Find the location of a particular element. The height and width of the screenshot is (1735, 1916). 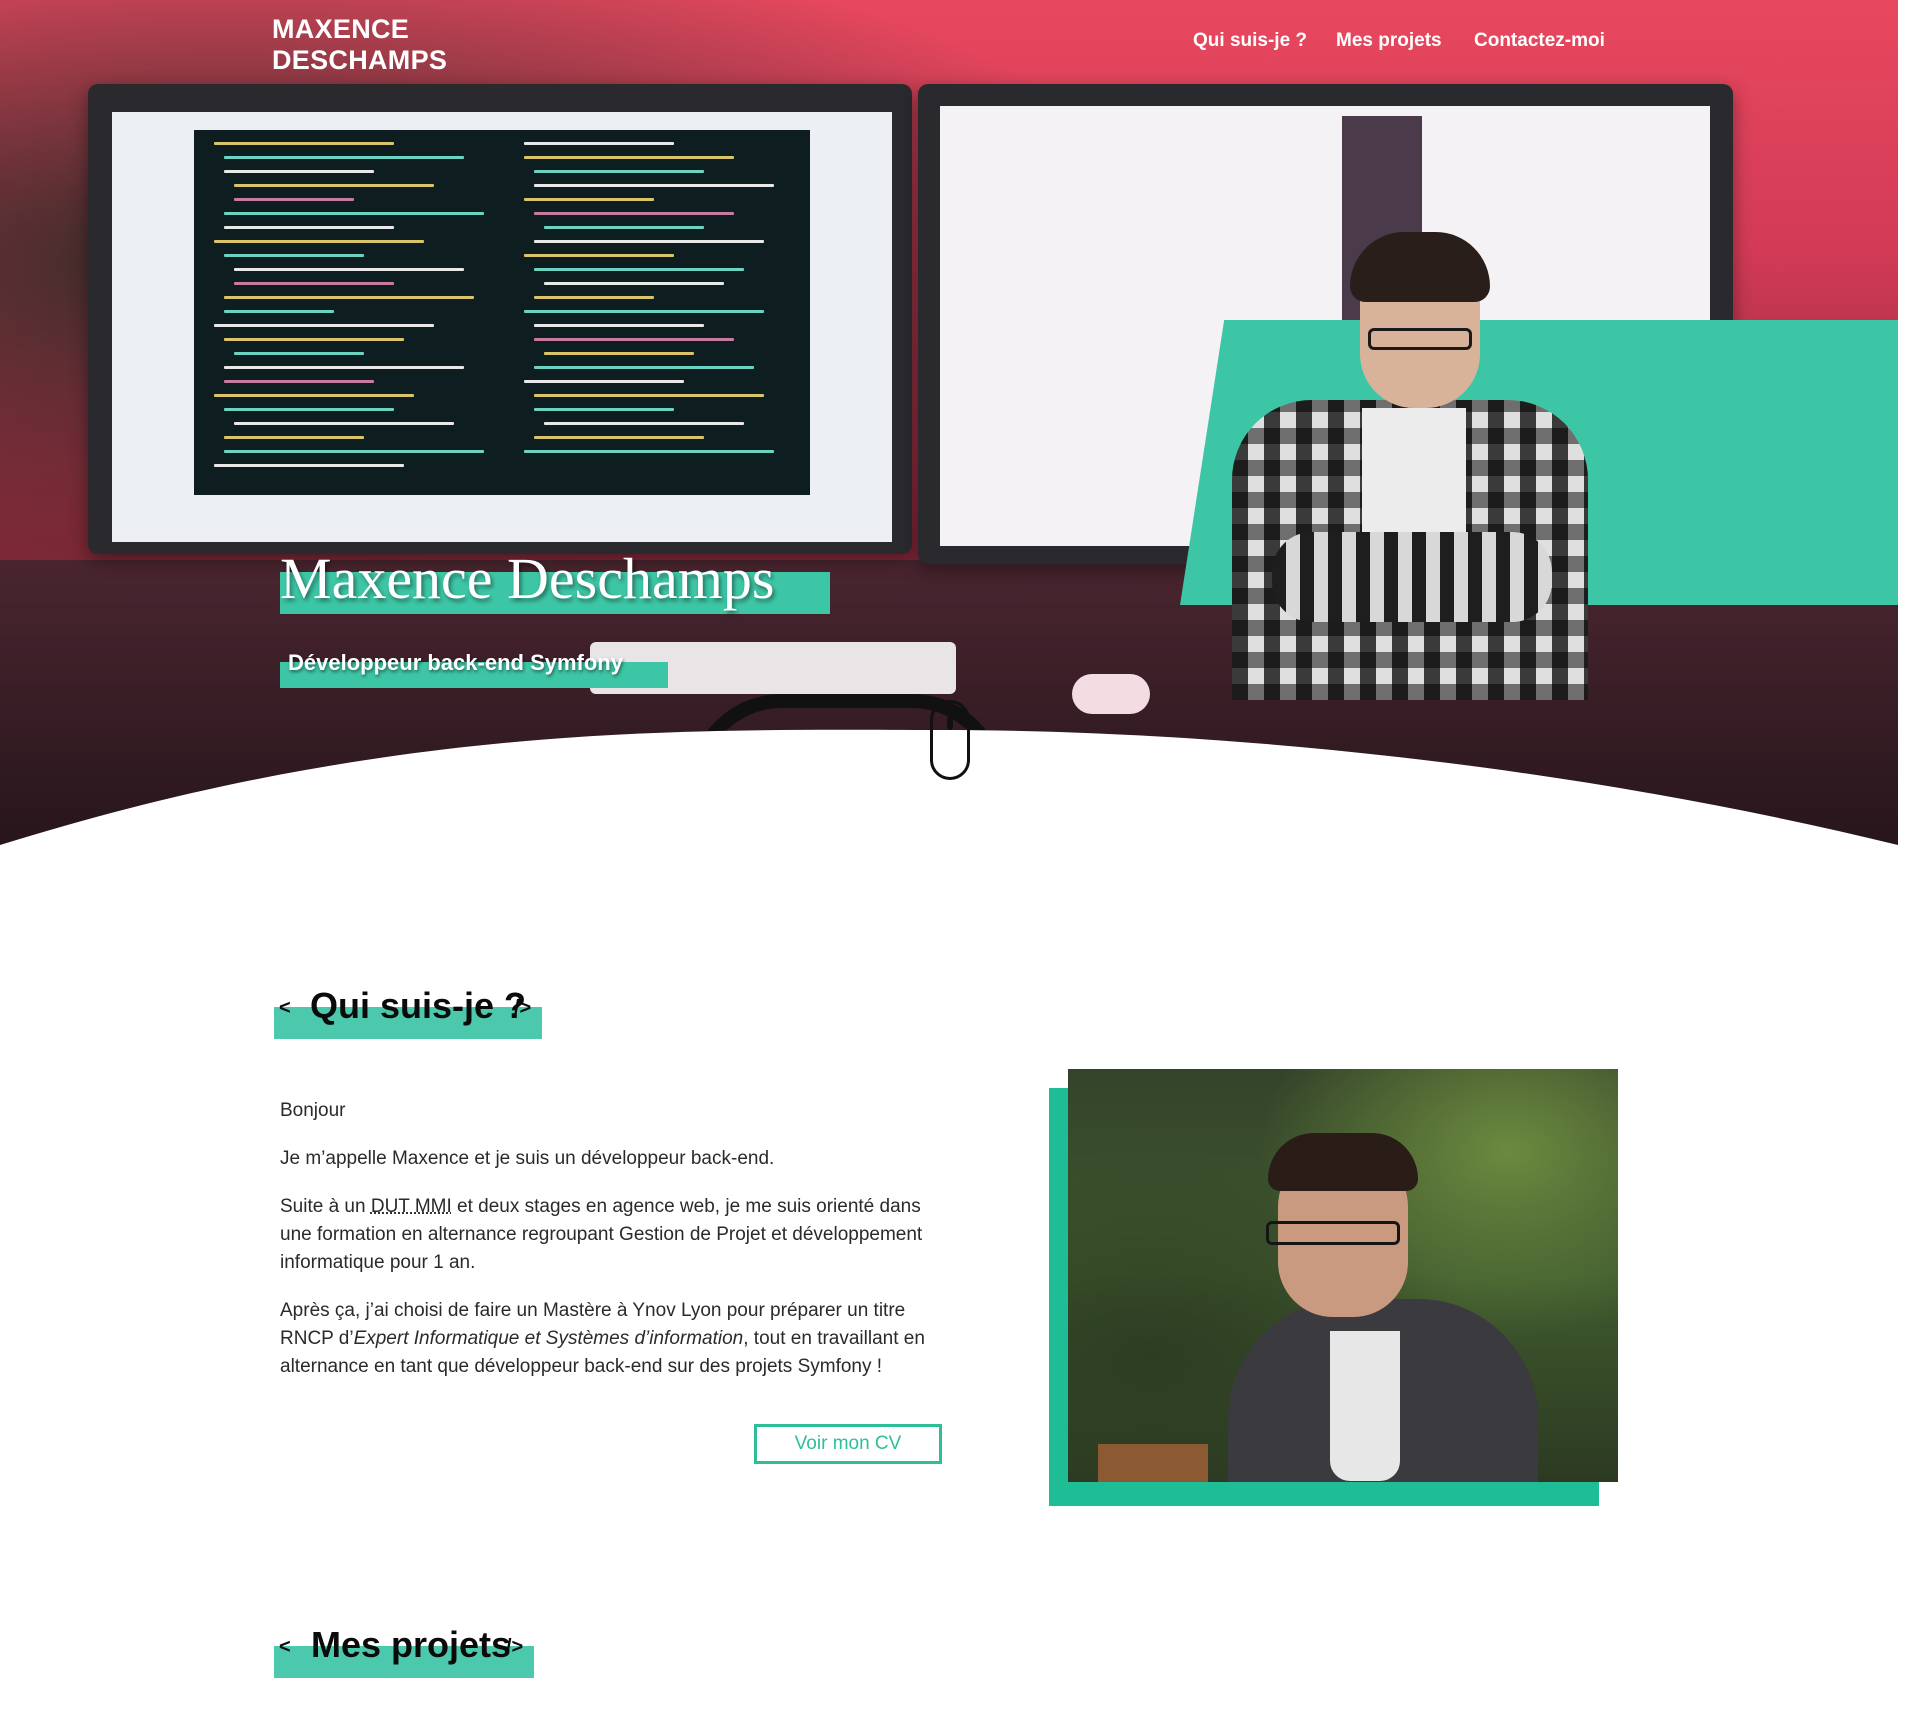

projects-title-bracket-close: /> is located at coordinates (515, 1647).